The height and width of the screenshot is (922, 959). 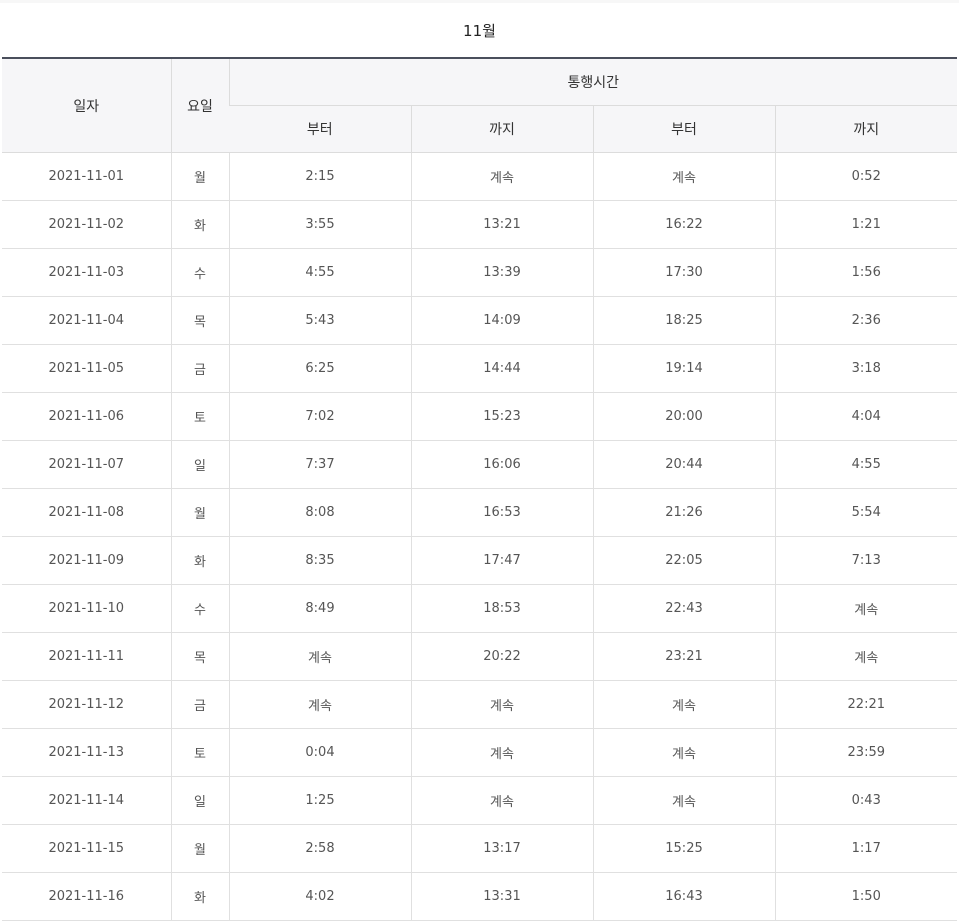 I want to click on header-to-1: 까지, so click(x=501, y=129).